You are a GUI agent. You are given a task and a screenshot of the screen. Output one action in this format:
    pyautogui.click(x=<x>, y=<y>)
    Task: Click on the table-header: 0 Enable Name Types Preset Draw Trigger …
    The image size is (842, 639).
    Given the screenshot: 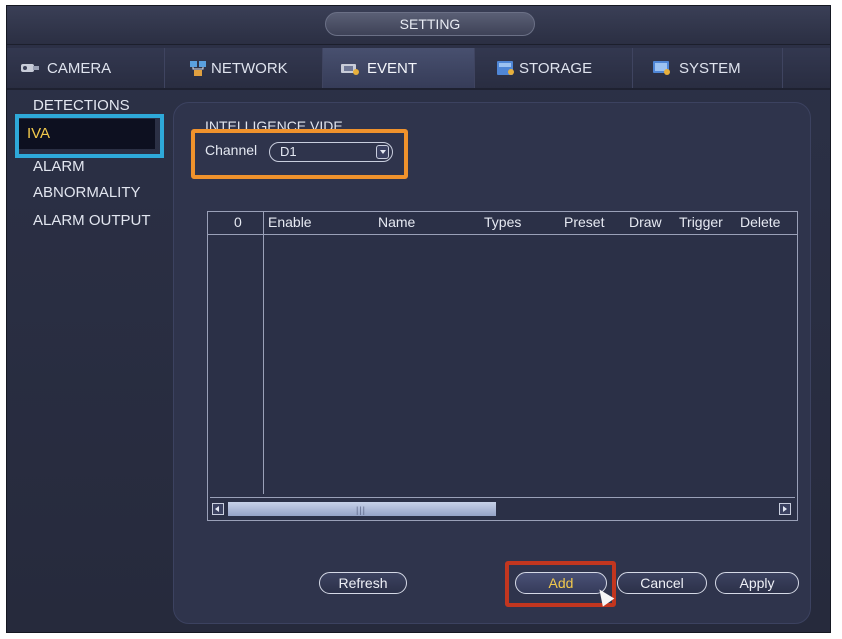 What is the action you would take?
    pyautogui.click(x=502, y=223)
    